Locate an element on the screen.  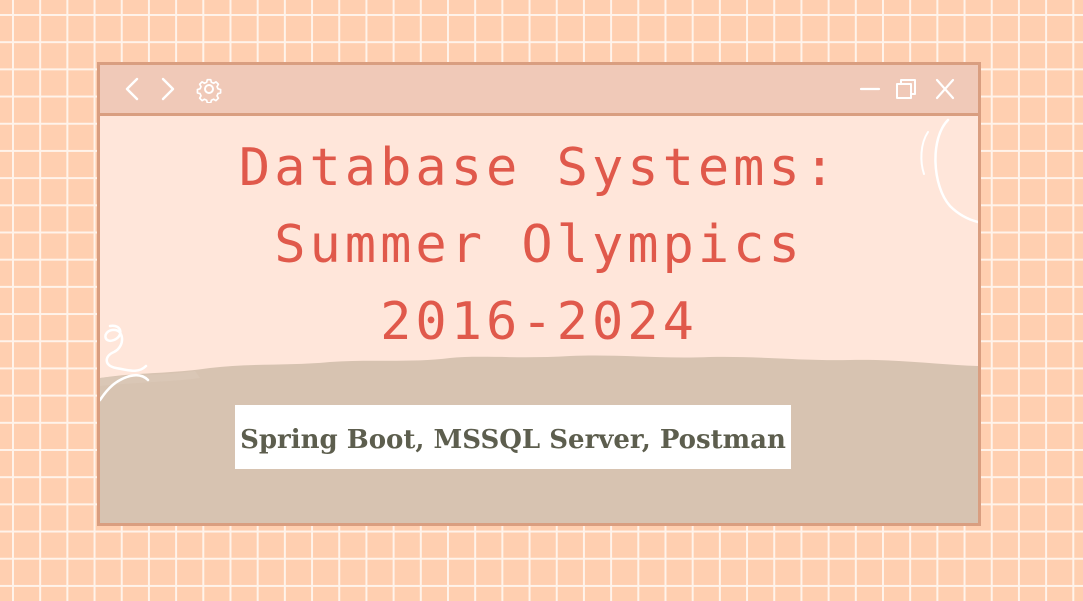
title-line-3: 2016-2024 is located at coordinates (539, 322).